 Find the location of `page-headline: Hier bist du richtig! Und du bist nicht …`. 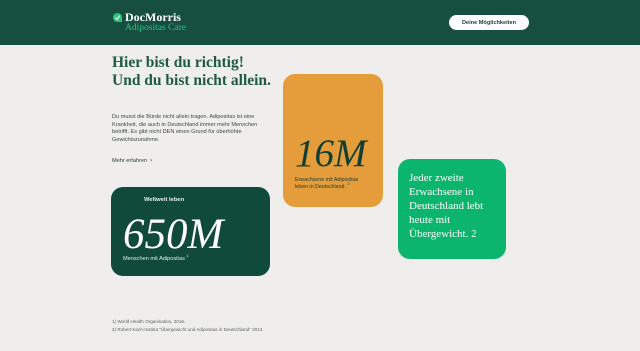

page-headline: Hier bist du richtig! Und du bist nicht … is located at coordinates (191, 71).